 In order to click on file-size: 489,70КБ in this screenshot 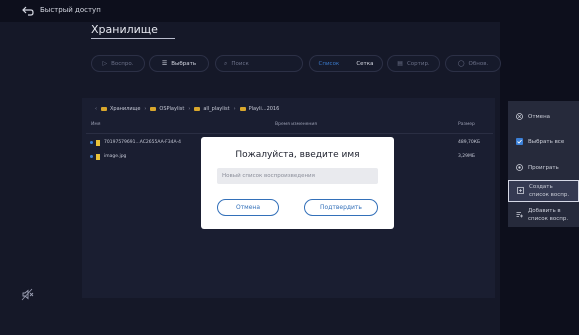, I will do `click(469, 142)`.